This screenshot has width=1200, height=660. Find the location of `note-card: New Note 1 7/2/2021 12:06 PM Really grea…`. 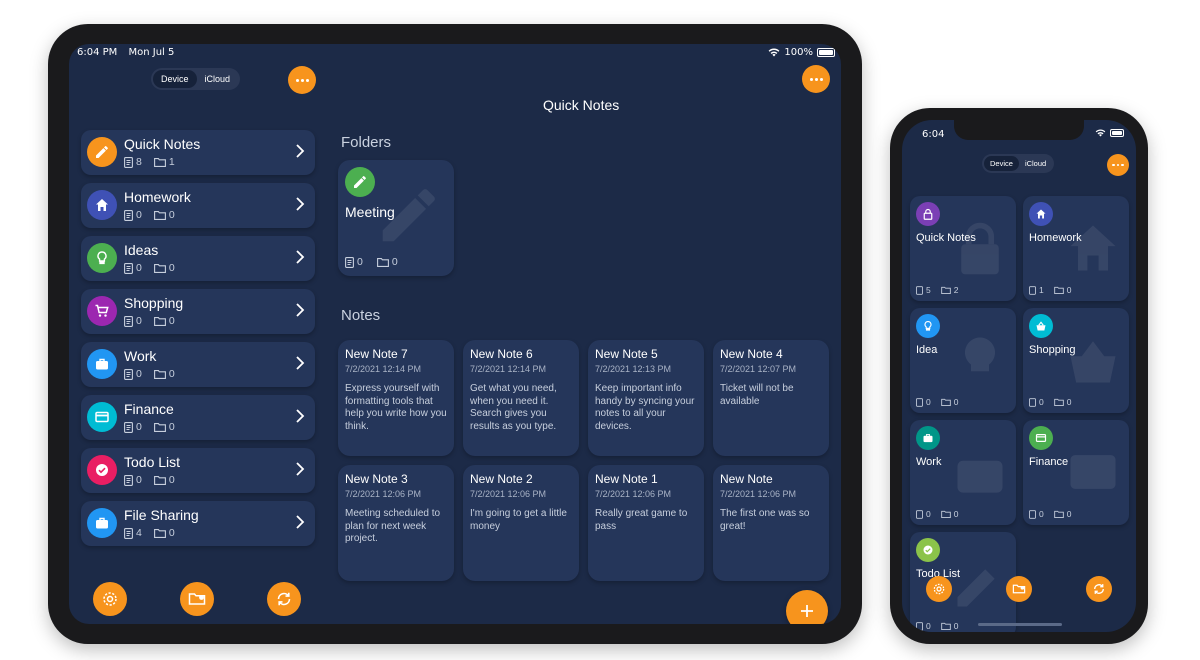

note-card: New Note 1 7/2/2021 12:06 PM Really grea… is located at coordinates (646, 523).